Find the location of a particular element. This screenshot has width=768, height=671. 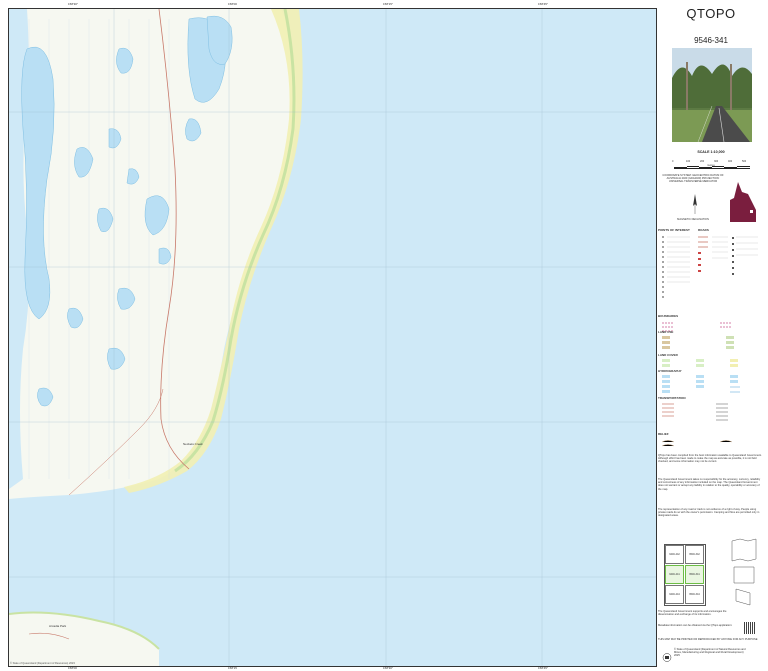

legend-symbols-boundaries is located at coordinates (710, 325).